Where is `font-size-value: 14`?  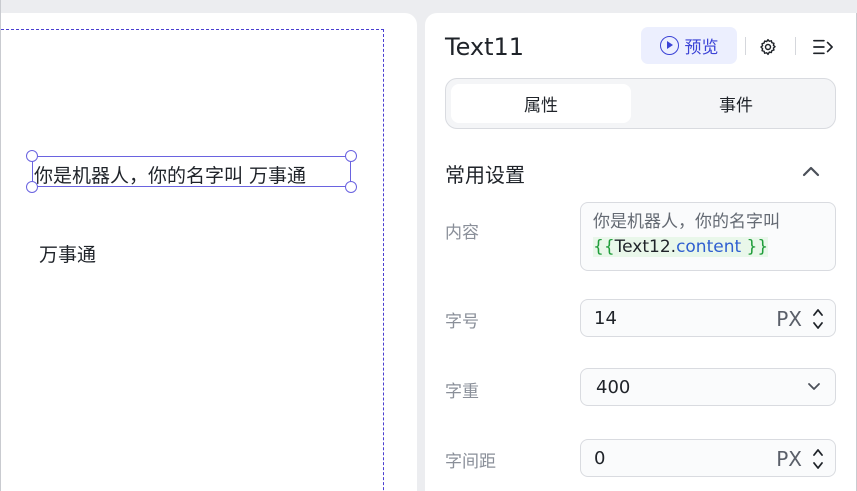
font-size-value: 14 is located at coordinates (605, 318).